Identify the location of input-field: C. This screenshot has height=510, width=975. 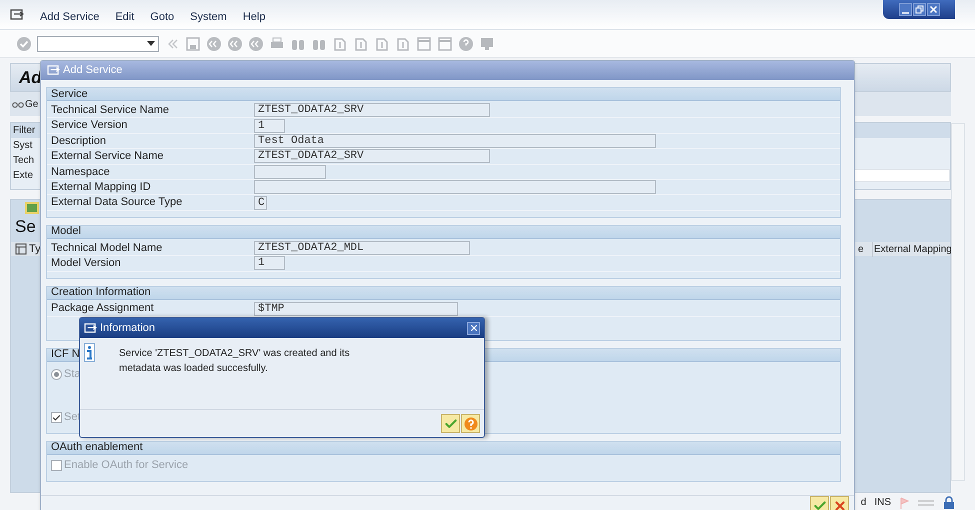
(260, 203).